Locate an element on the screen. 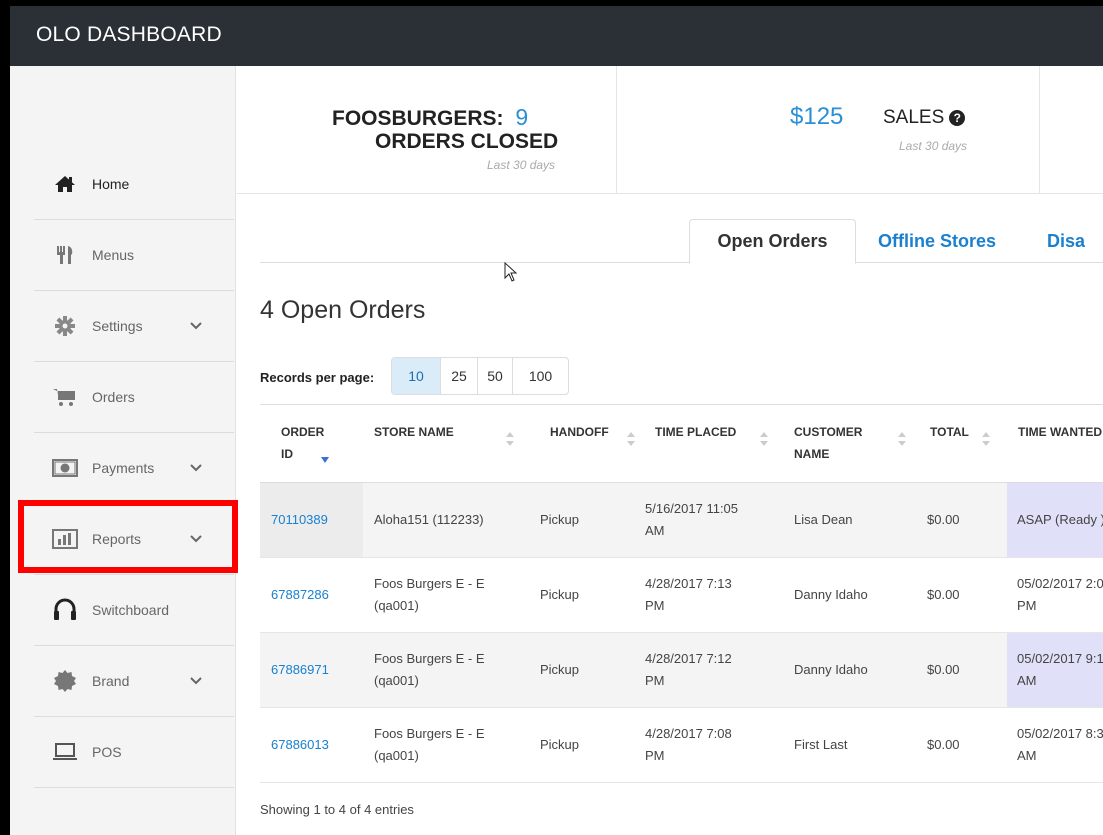 The width and height of the screenshot is (1103, 835). records-per-page-label: Records per page: is located at coordinates (317, 377).